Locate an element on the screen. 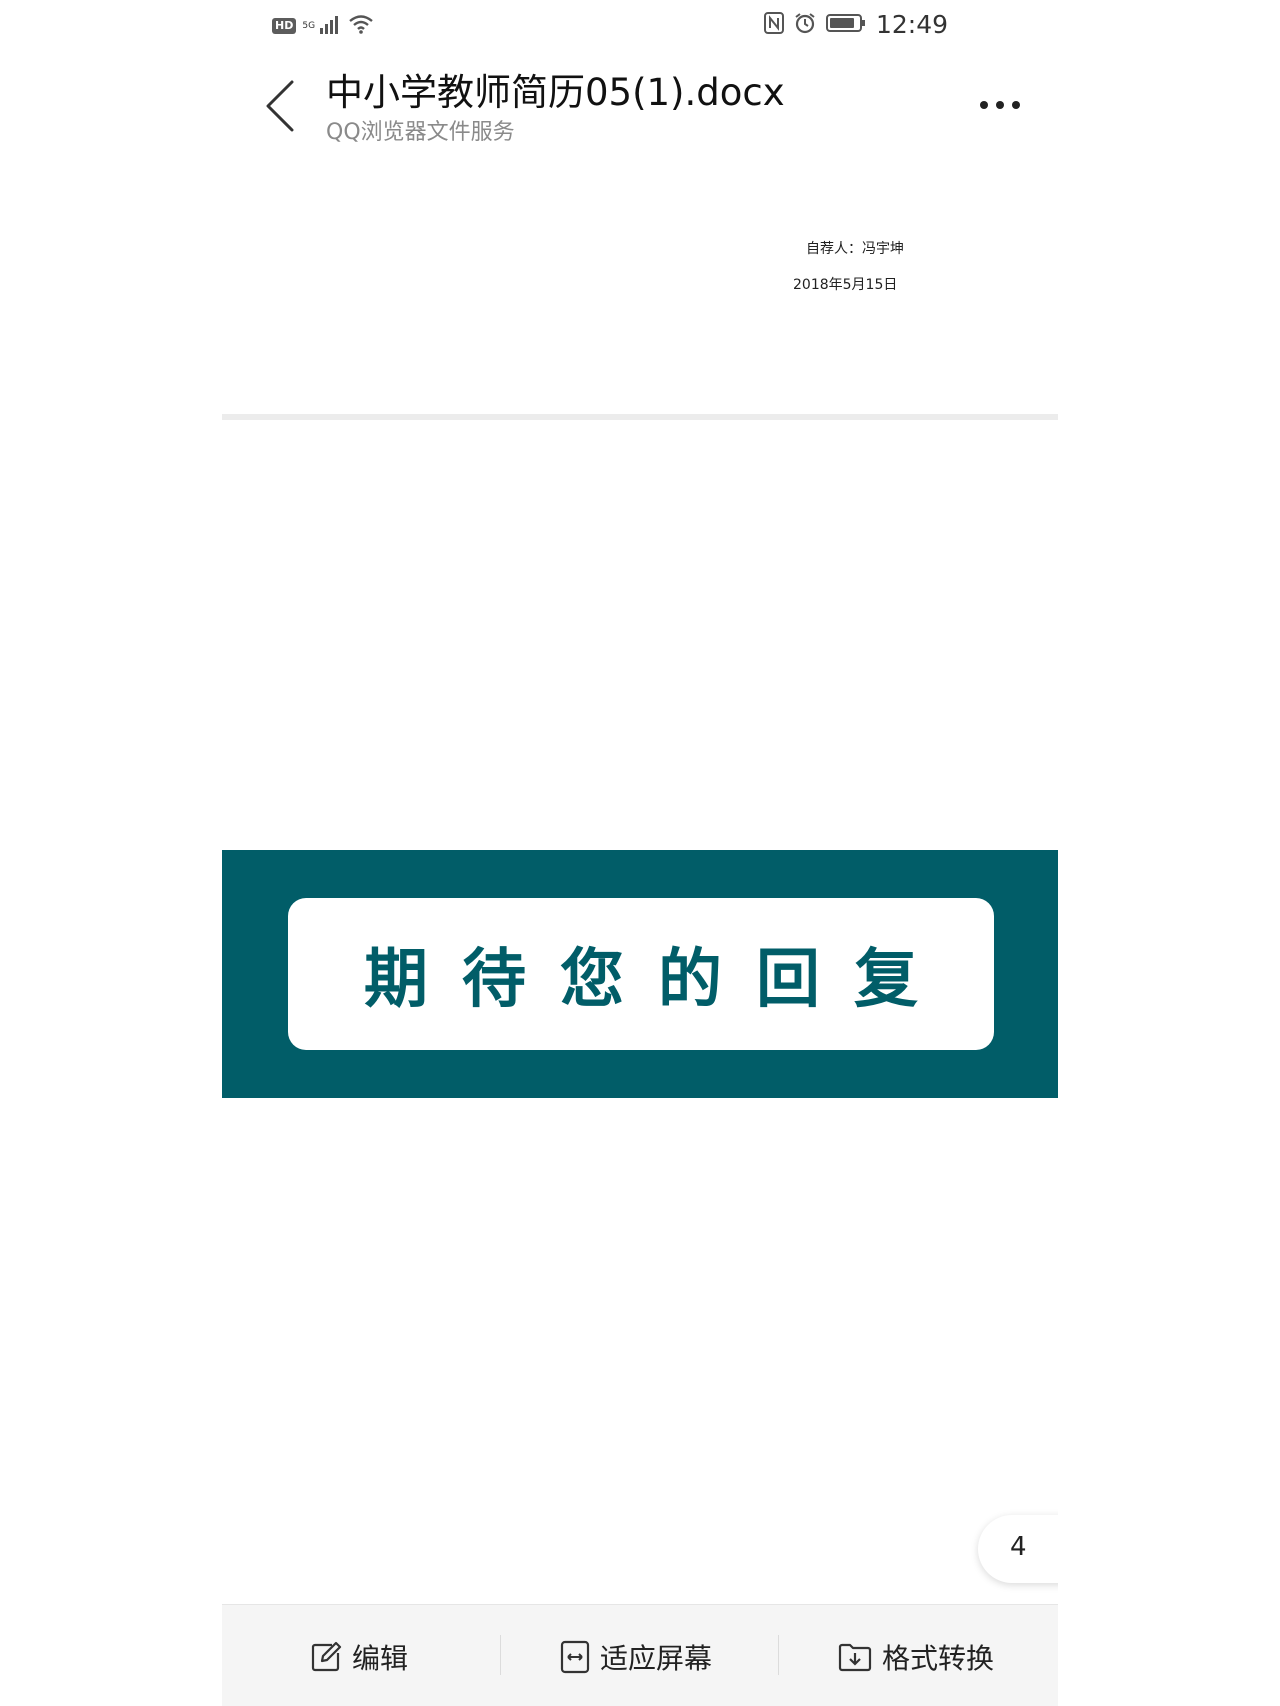 This screenshot has width=1280, height=1706. title-bar: 中小学教师简历05(1).docx QQ浏览器文件服务 is located at coordinates (640, 103).